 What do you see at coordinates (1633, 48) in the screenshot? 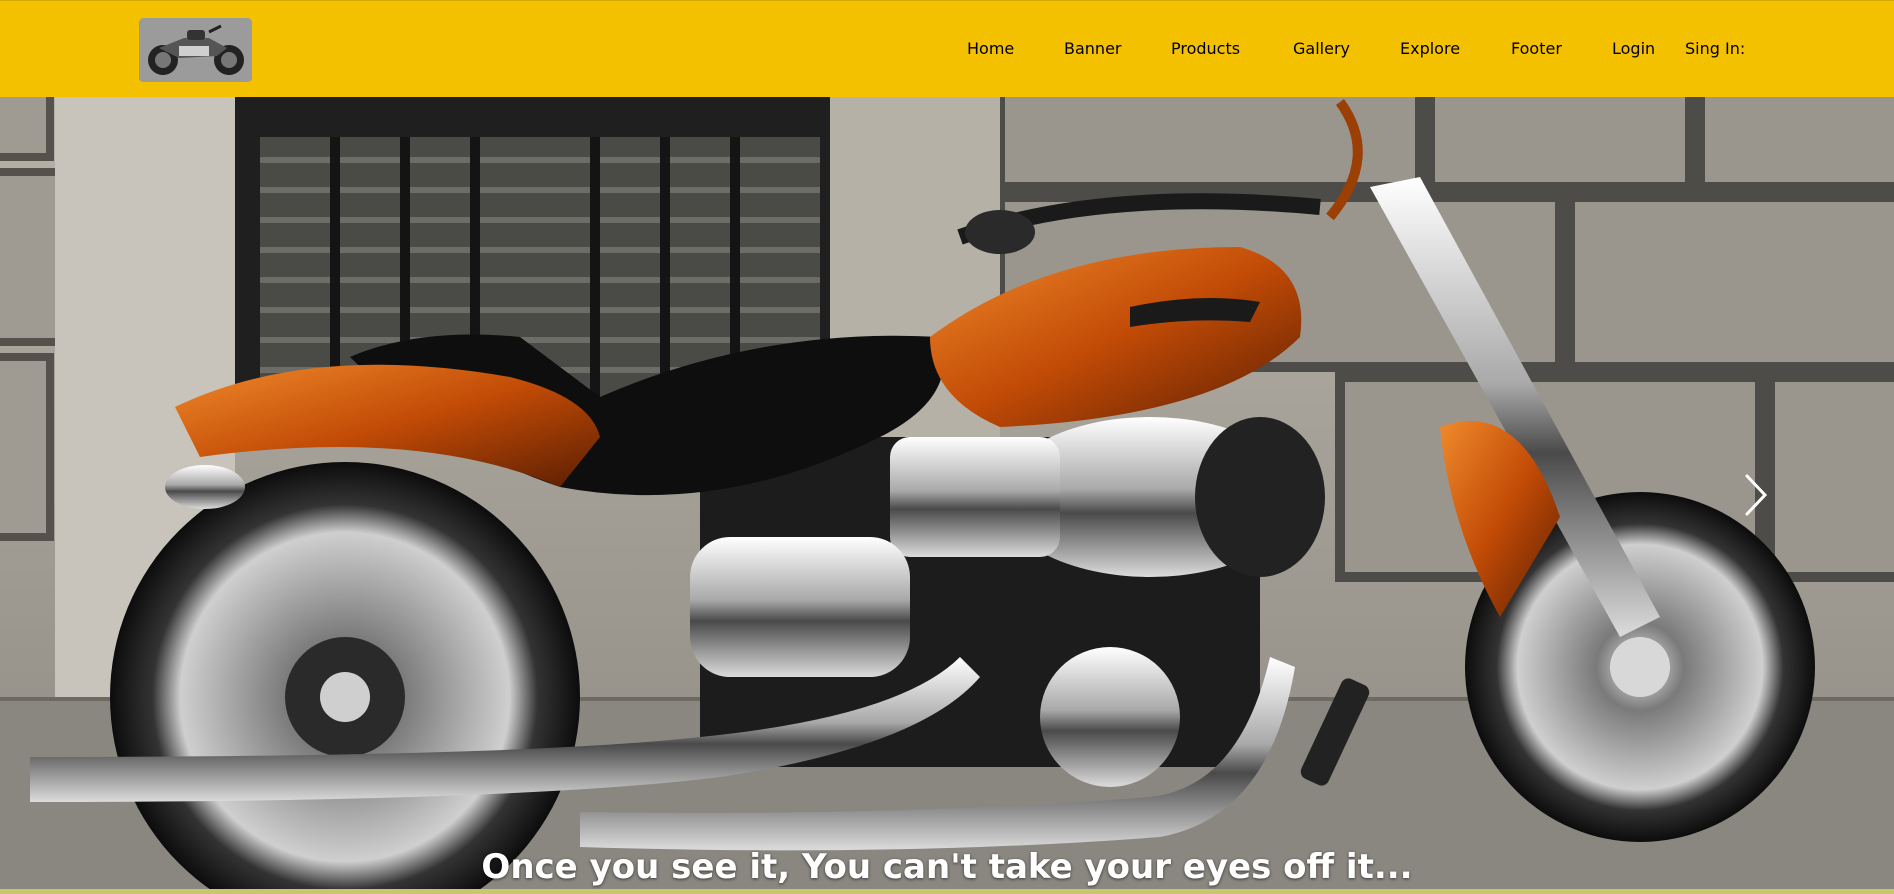
I see `nav-login: Login` at bounding box center [1633, 48].